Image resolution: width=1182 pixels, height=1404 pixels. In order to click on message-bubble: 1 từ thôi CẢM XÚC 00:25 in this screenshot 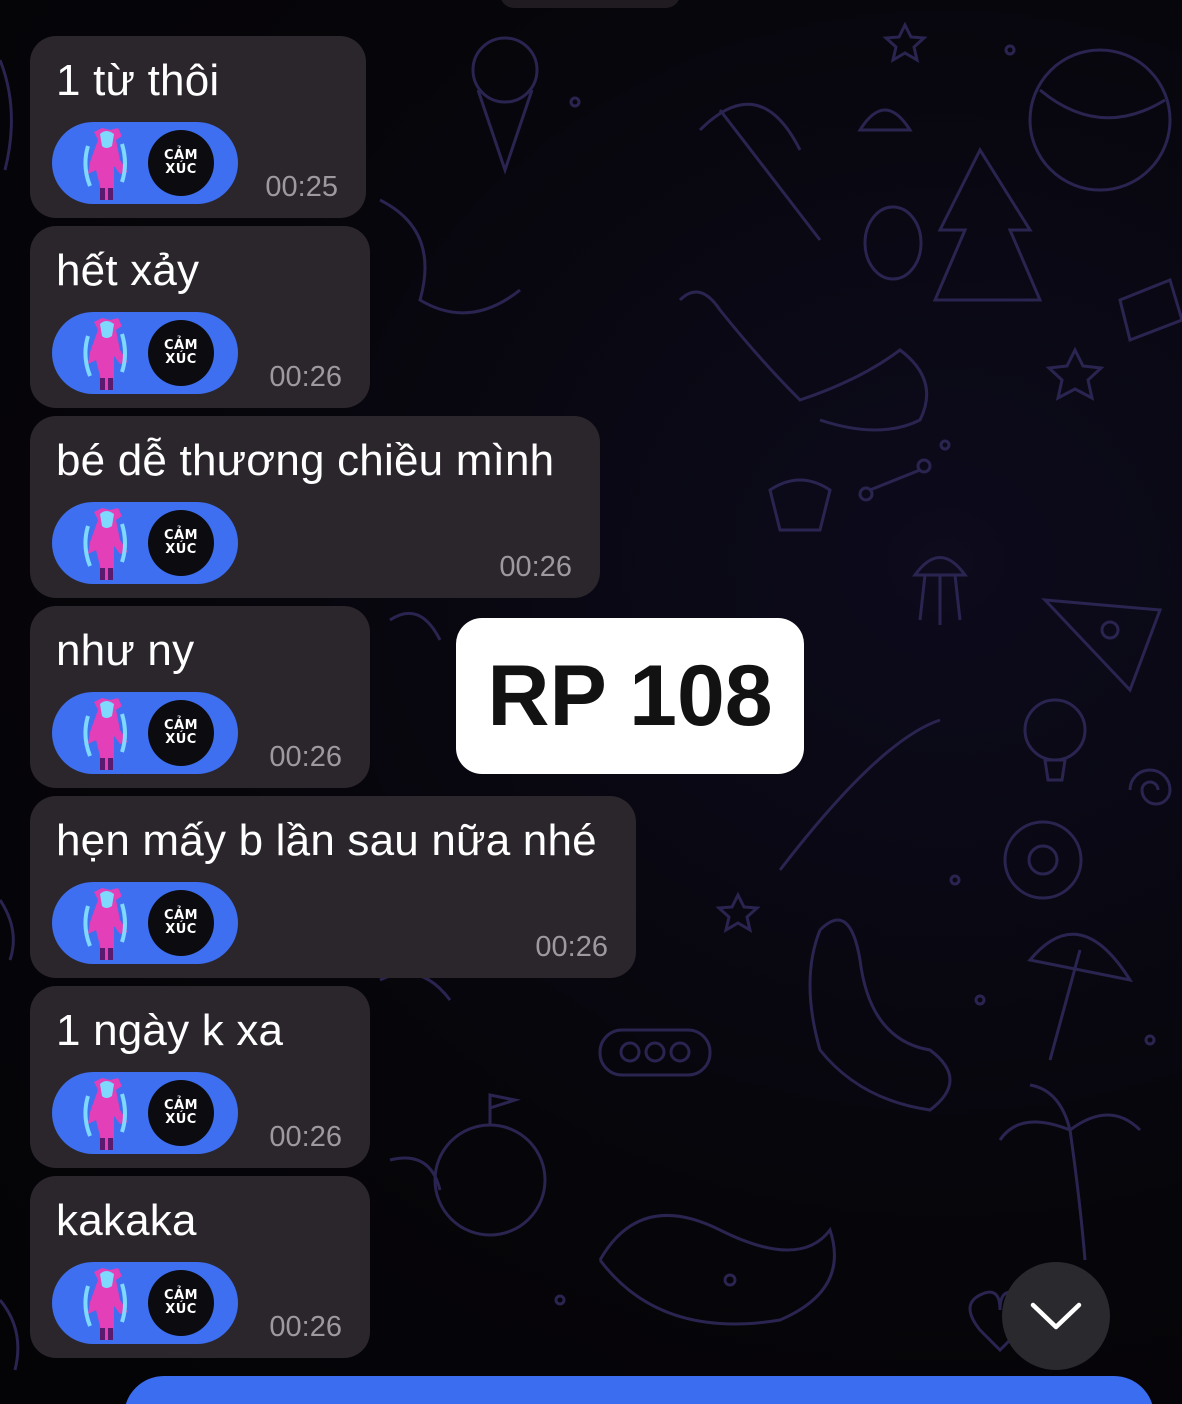, I will do `click(198, 127)`.